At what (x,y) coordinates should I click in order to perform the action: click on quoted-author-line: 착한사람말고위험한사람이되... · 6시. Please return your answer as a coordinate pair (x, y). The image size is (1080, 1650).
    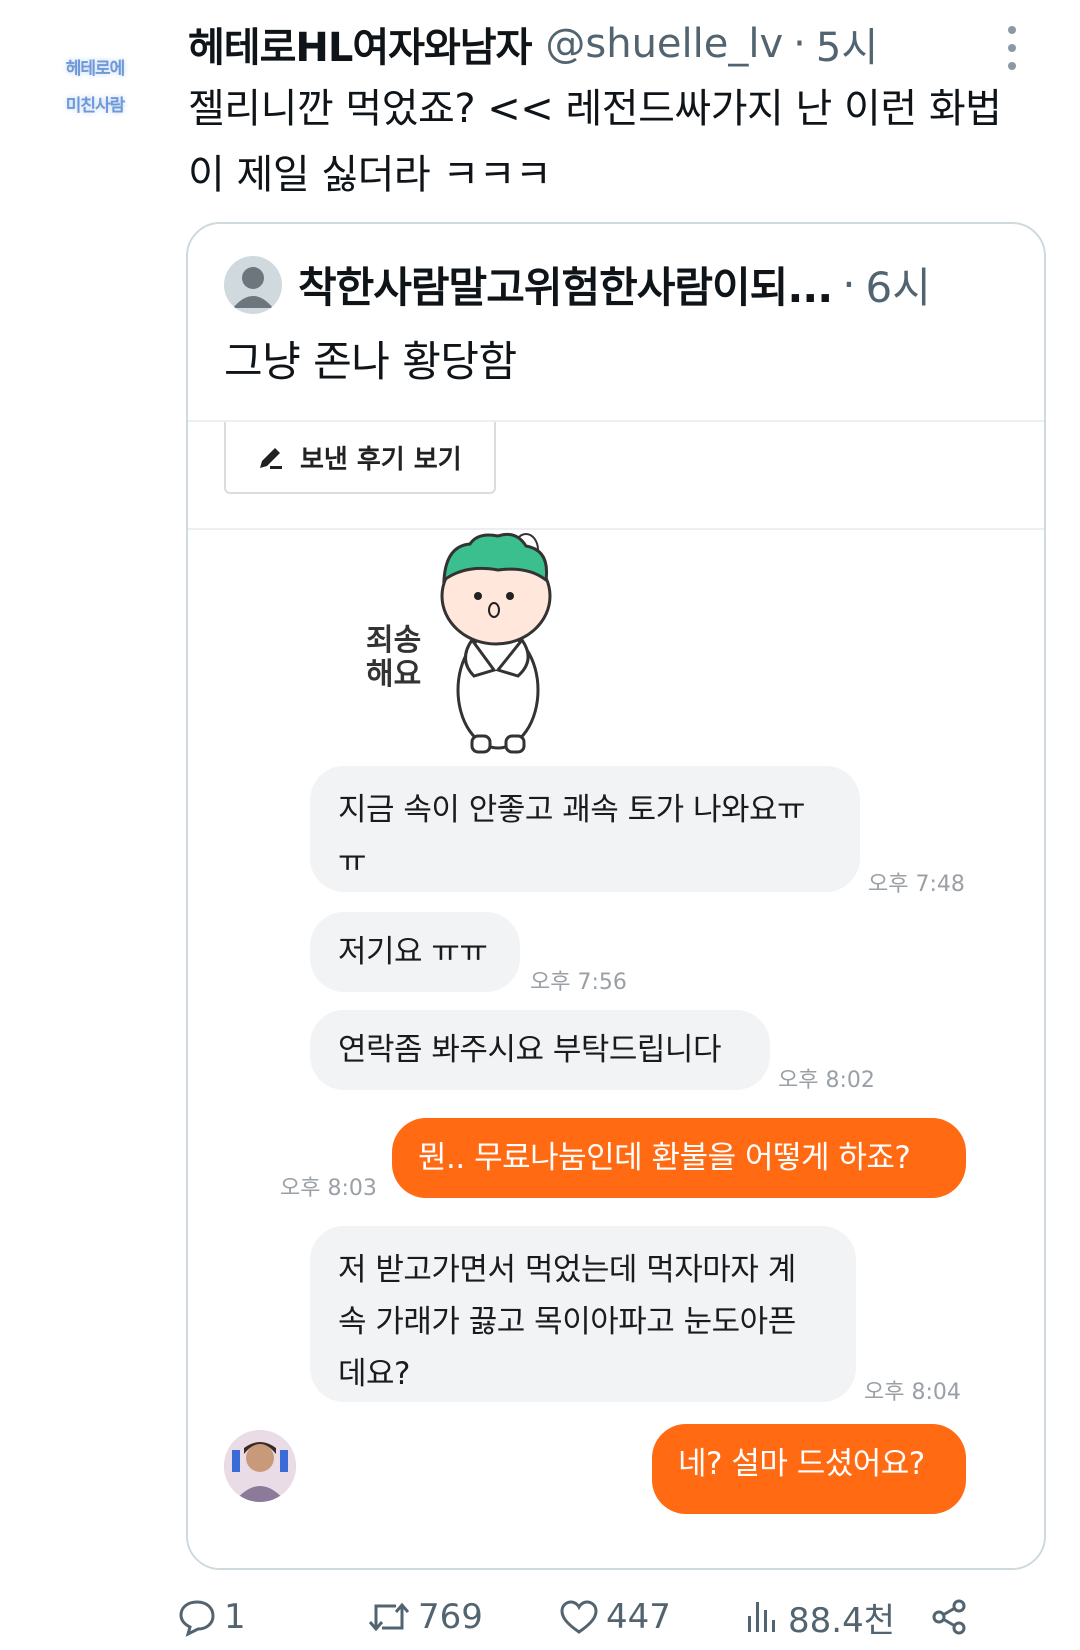
    Looking at the image, I should click on (614, 284).